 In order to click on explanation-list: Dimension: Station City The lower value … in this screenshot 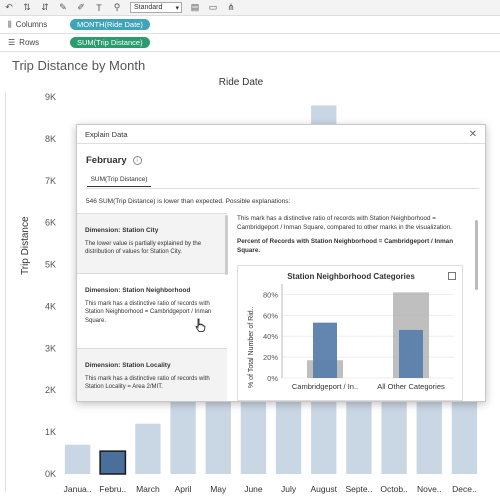, I will do `click(152, 307)`.